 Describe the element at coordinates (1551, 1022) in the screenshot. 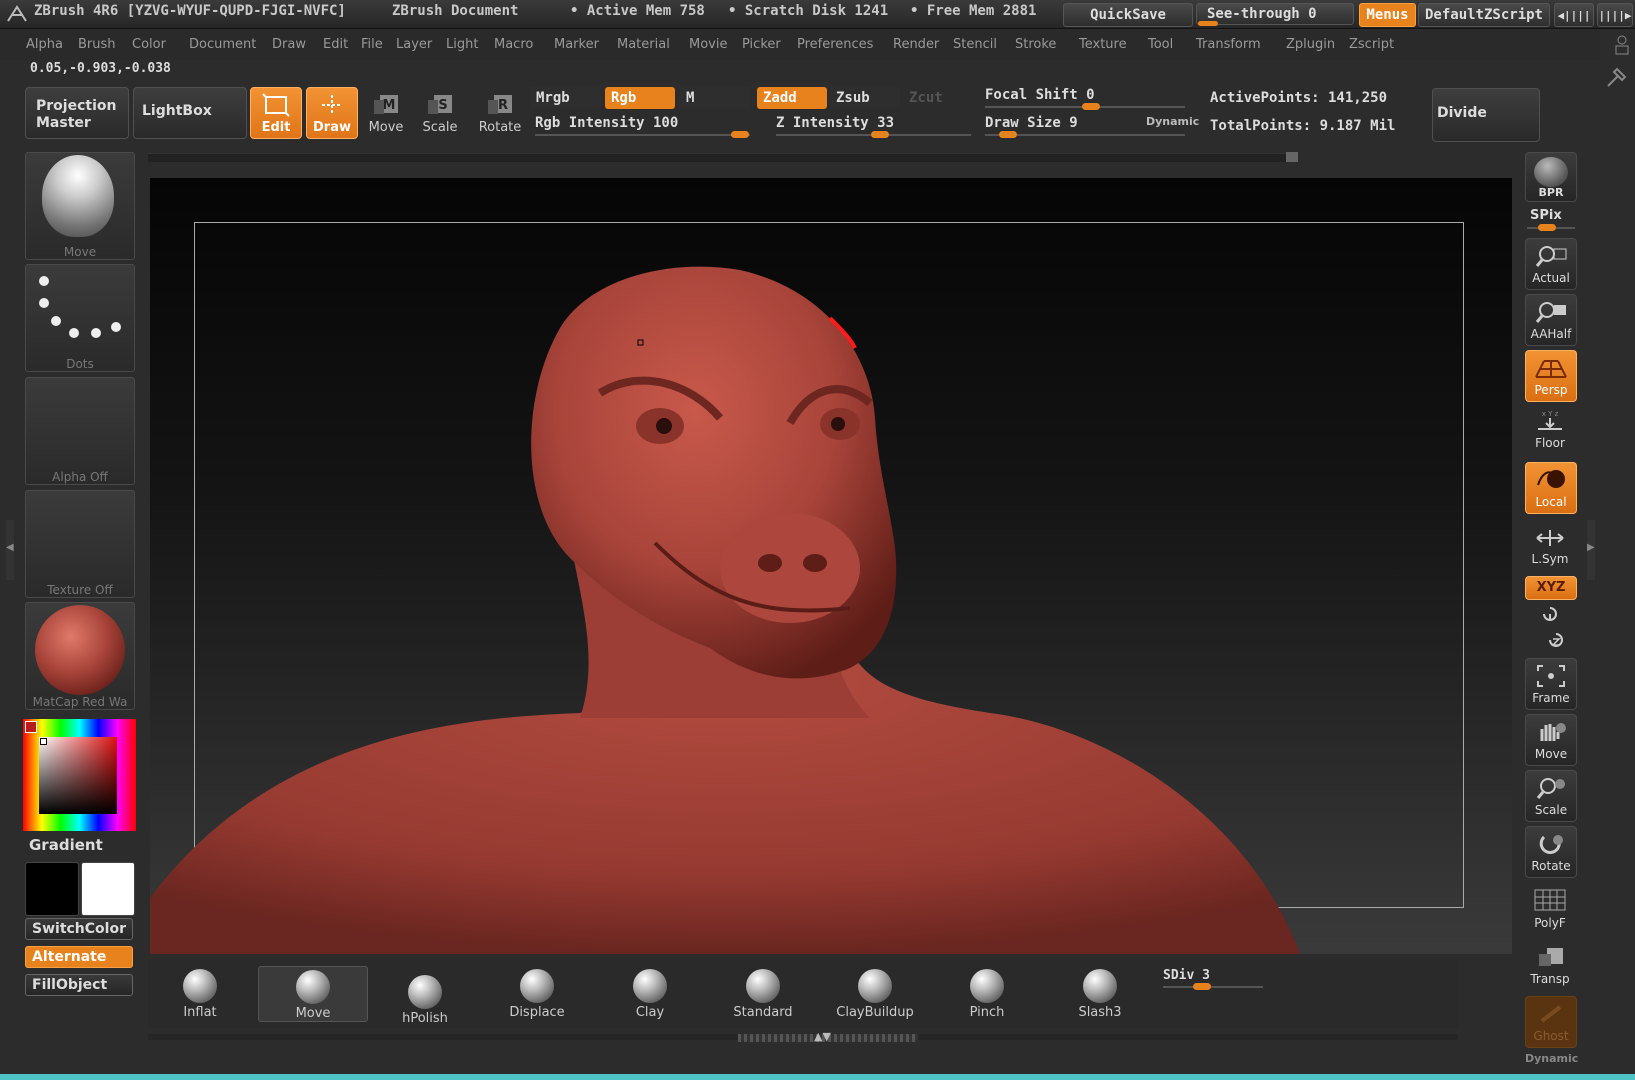

I see `ghost-button: Ghost` at that location.